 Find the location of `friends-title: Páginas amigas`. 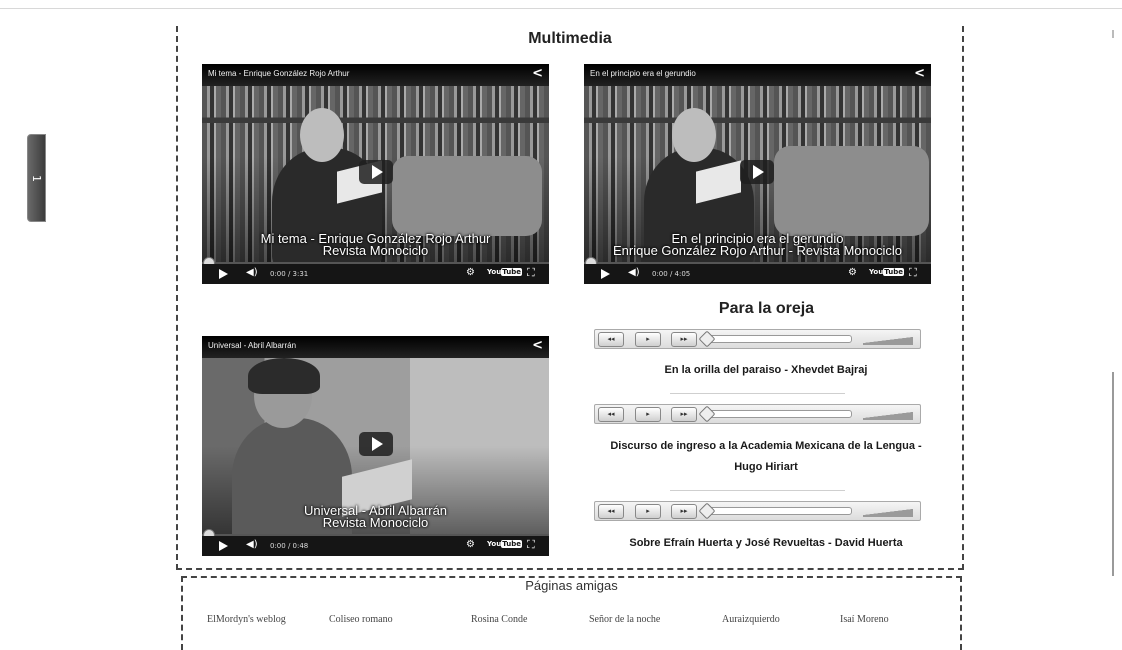

friends-title: Páginas amigas is located at coordinates (571, 585).